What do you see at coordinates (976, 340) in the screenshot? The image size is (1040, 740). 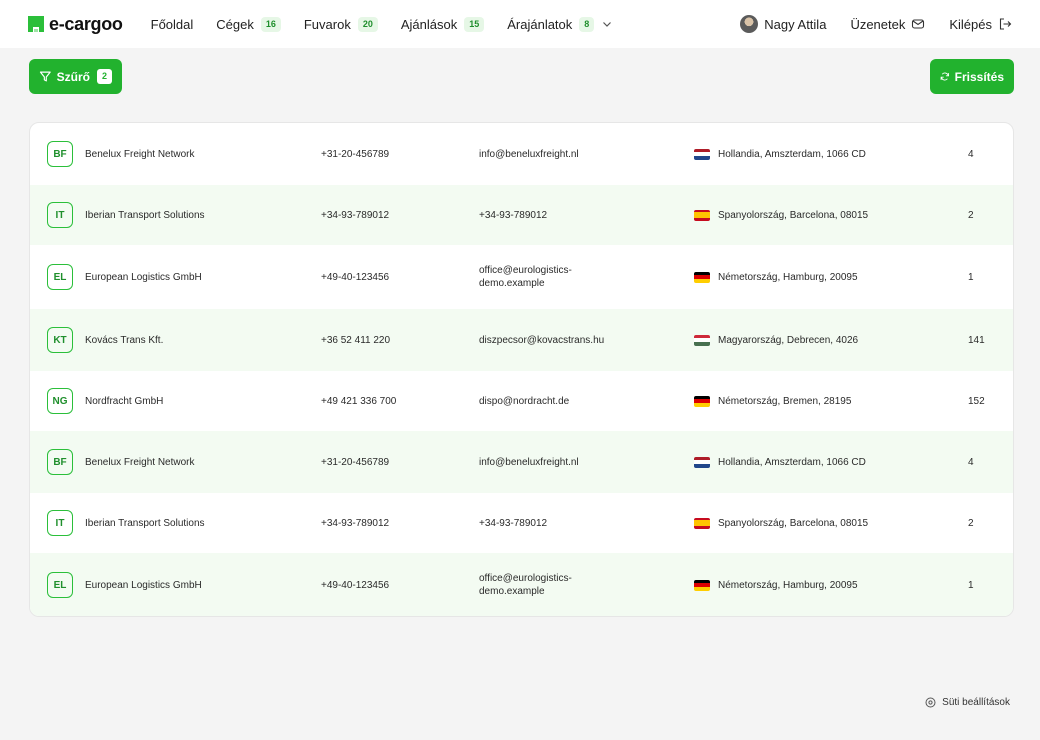 I see `company-count: 141` at bounding box center [976, 340].